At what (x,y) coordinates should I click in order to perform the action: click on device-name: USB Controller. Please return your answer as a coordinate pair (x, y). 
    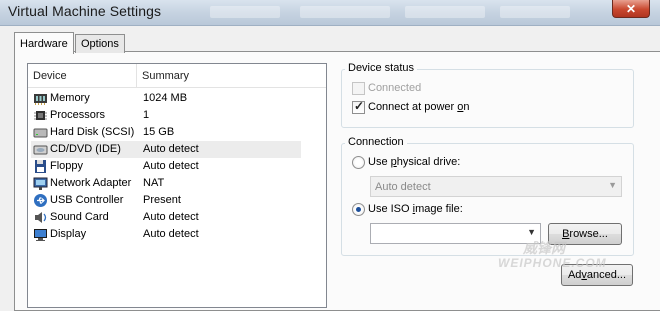
    Looking at the image, I should click on (87, 200).